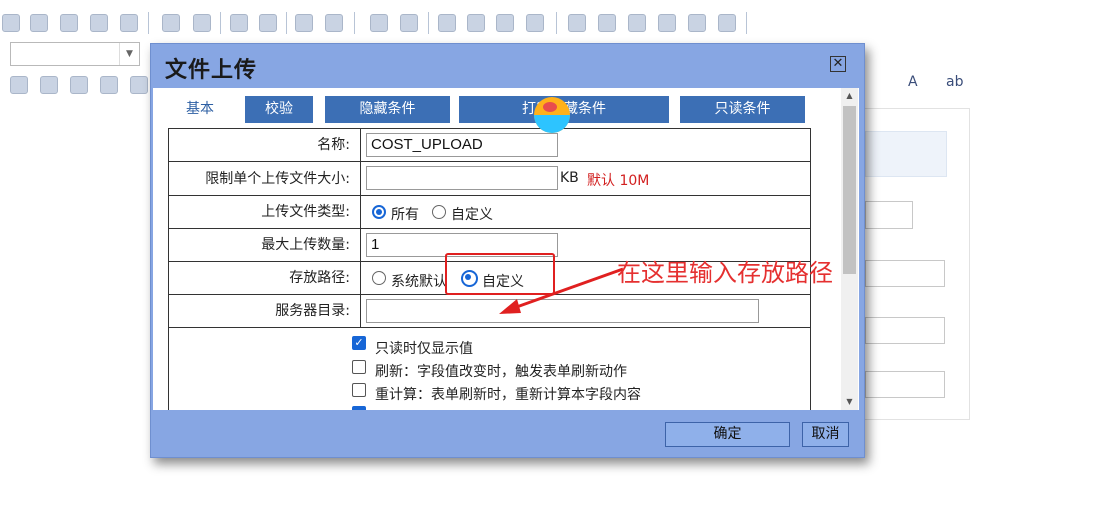 The image size is (1095, 516). I want to click on type-label: 上传文件类型:, so click(265, 212).